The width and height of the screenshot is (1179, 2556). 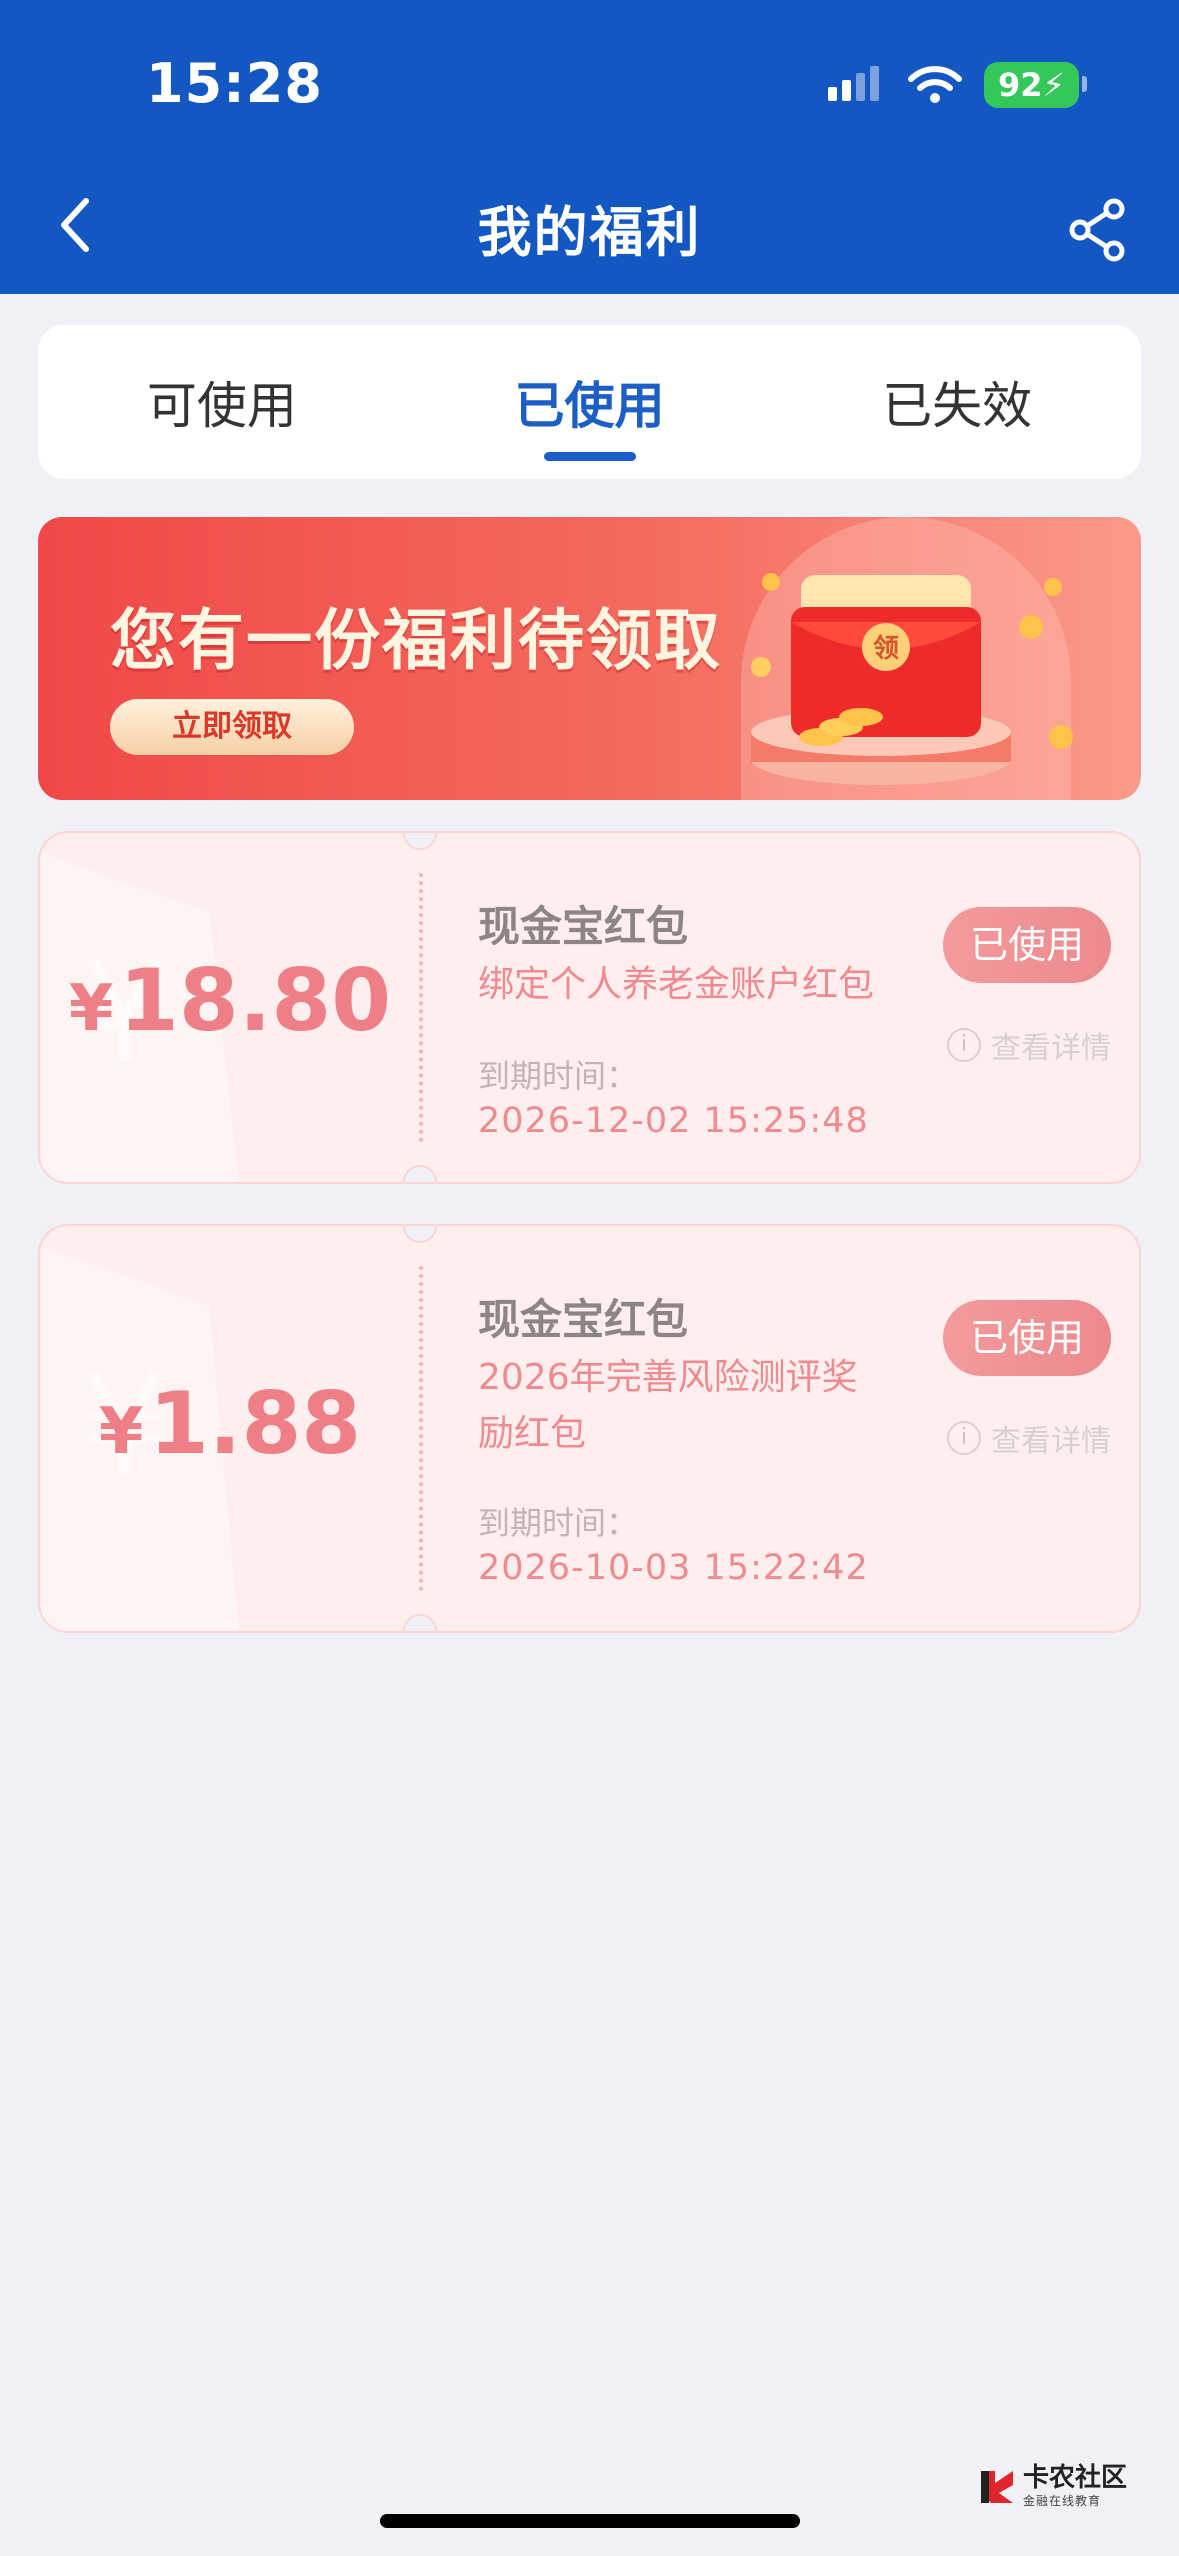 What do you see at coordinates (957, 406) in the screenshot?
I see `tab-label: 已失效` at bounding box center [957, 406].